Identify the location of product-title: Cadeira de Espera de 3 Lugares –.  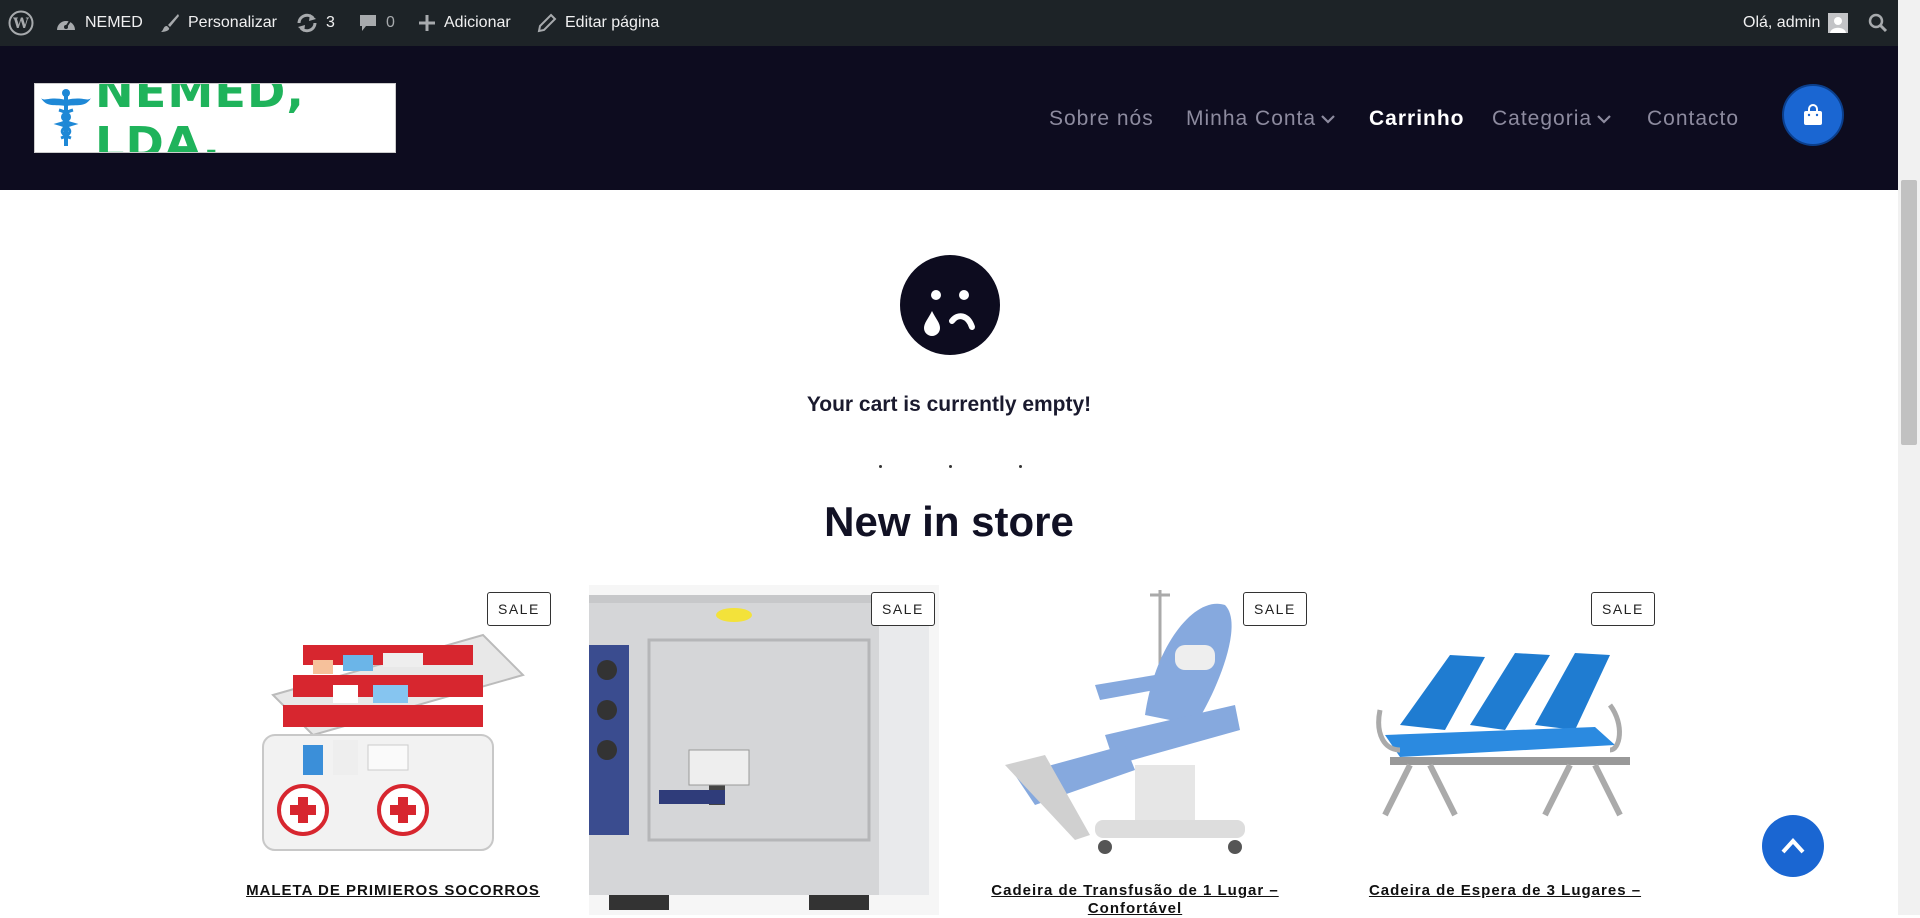
(1505, 891).